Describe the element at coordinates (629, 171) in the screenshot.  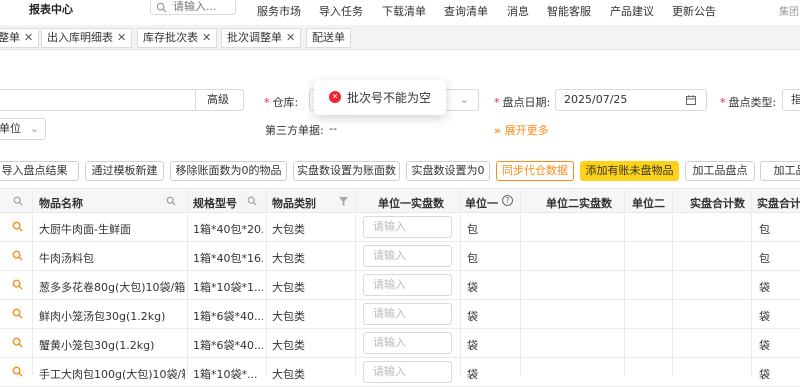
I see `add-unchecked-items-button: 添加有账未盘物品` at that location.